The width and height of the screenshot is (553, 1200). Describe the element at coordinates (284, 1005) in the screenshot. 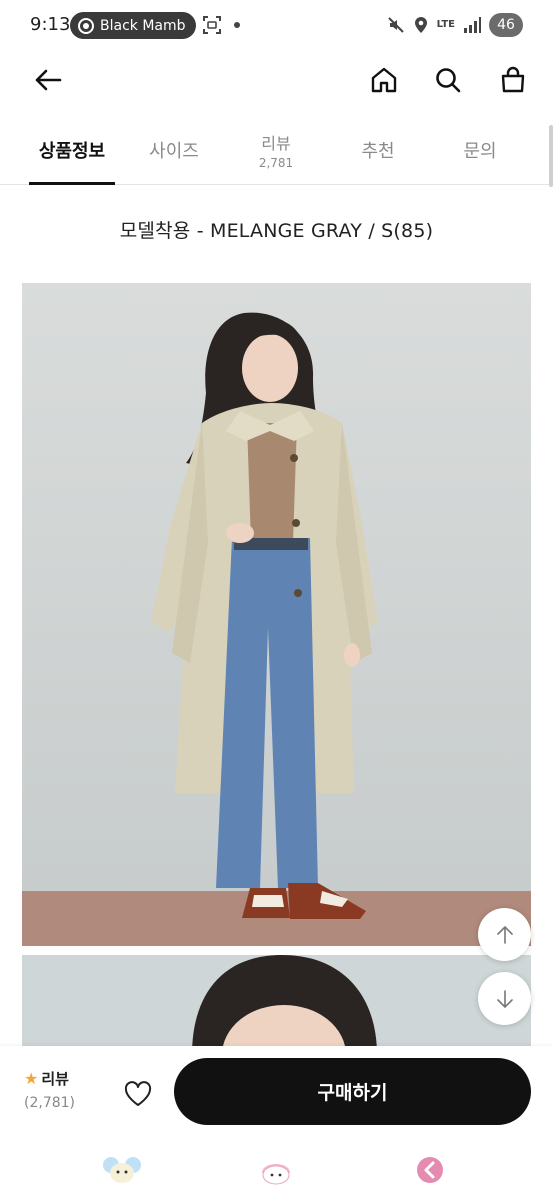

I see `model-closeup-illustration` at that location.